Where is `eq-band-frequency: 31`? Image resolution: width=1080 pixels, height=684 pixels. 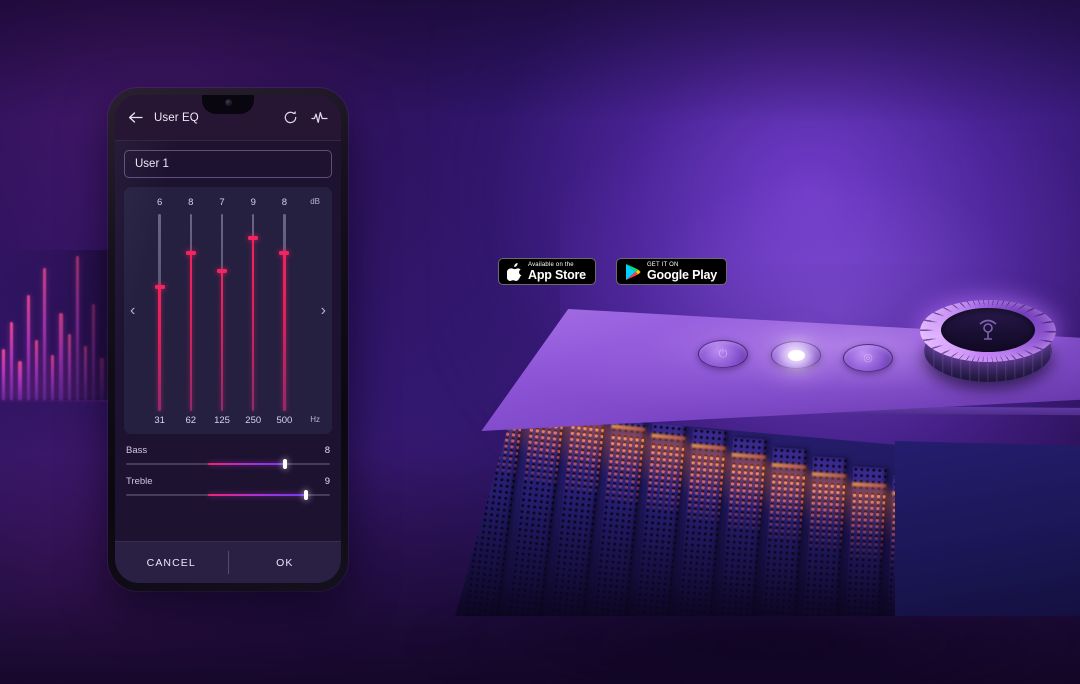
eq-band-frequency: 31 is located at coordinates (159, 420).